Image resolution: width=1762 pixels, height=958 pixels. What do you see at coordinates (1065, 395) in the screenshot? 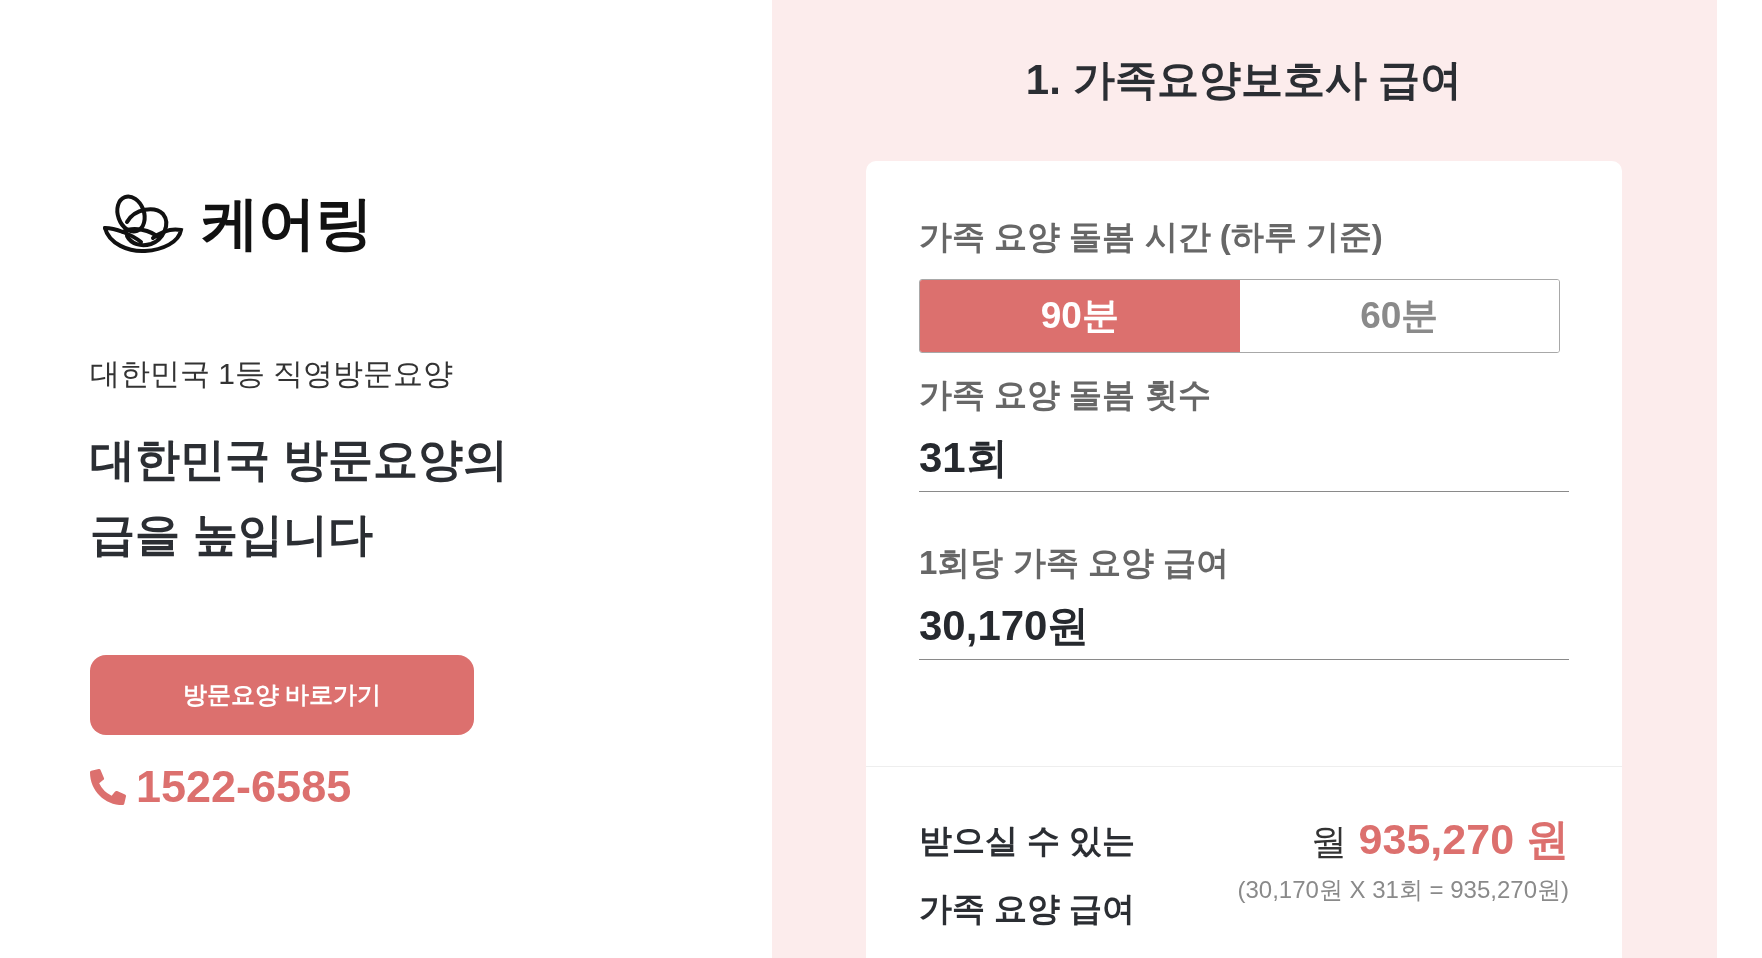
I see `field-label: 가족 요양 돌봄 횟수` at bounding box center [1065, 395].